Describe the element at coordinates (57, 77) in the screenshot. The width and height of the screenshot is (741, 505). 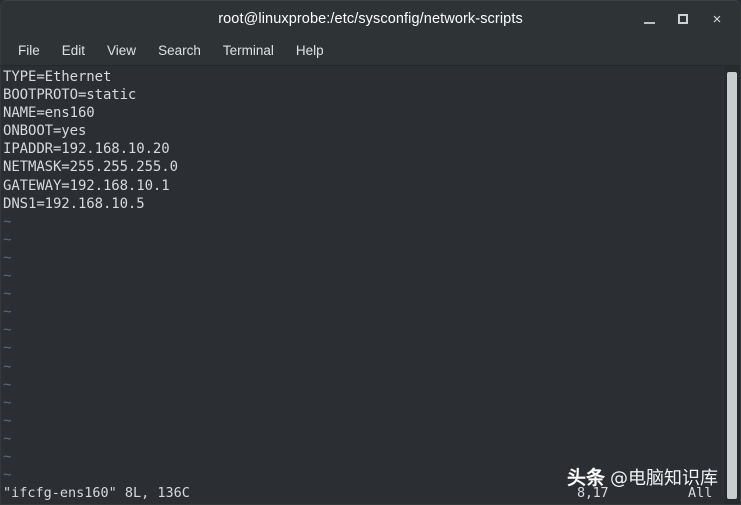
I see `file-line: TYPE=Ethernet` at that location.